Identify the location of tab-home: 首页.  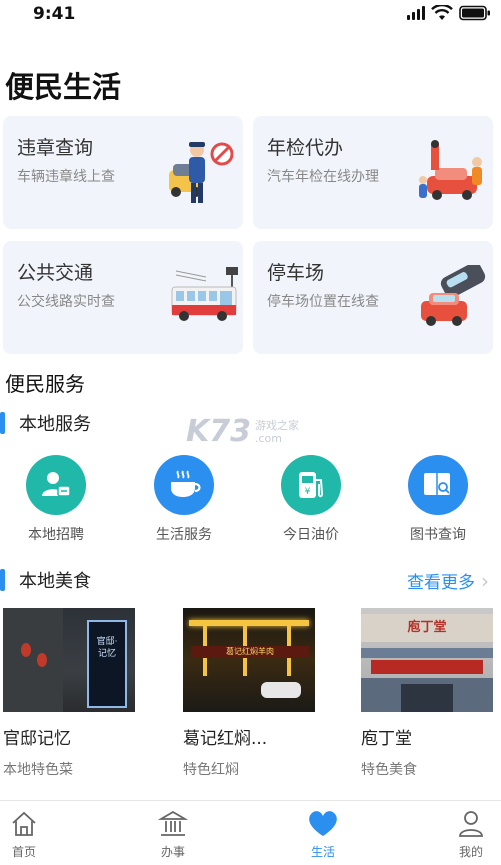
(32, 833).